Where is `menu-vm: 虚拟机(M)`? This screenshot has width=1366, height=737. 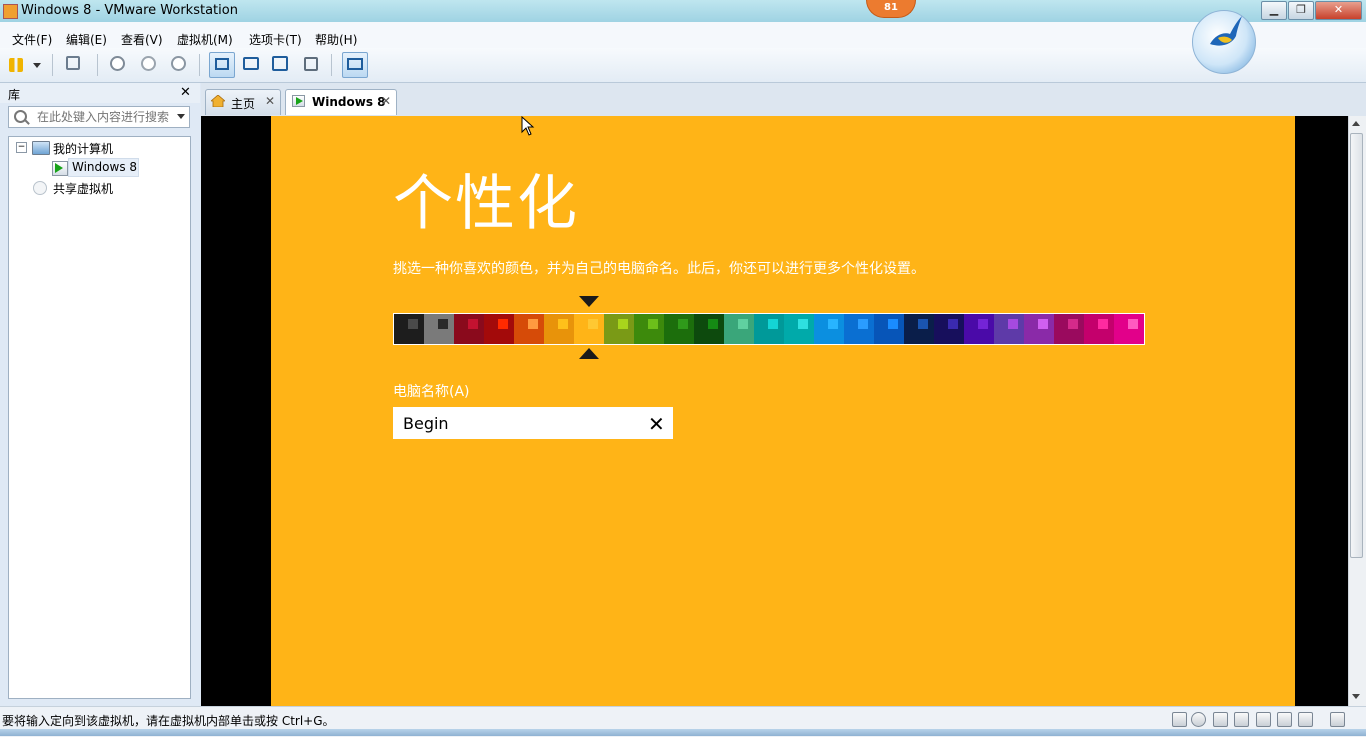 menu-vm: 虚拟机(M) is located at coordinates (205, 39).